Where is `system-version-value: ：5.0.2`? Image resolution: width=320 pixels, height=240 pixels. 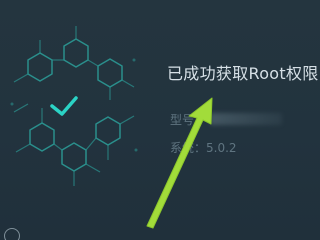 system-version-value: ：5.0.2 is located at coordinates (215, 148).